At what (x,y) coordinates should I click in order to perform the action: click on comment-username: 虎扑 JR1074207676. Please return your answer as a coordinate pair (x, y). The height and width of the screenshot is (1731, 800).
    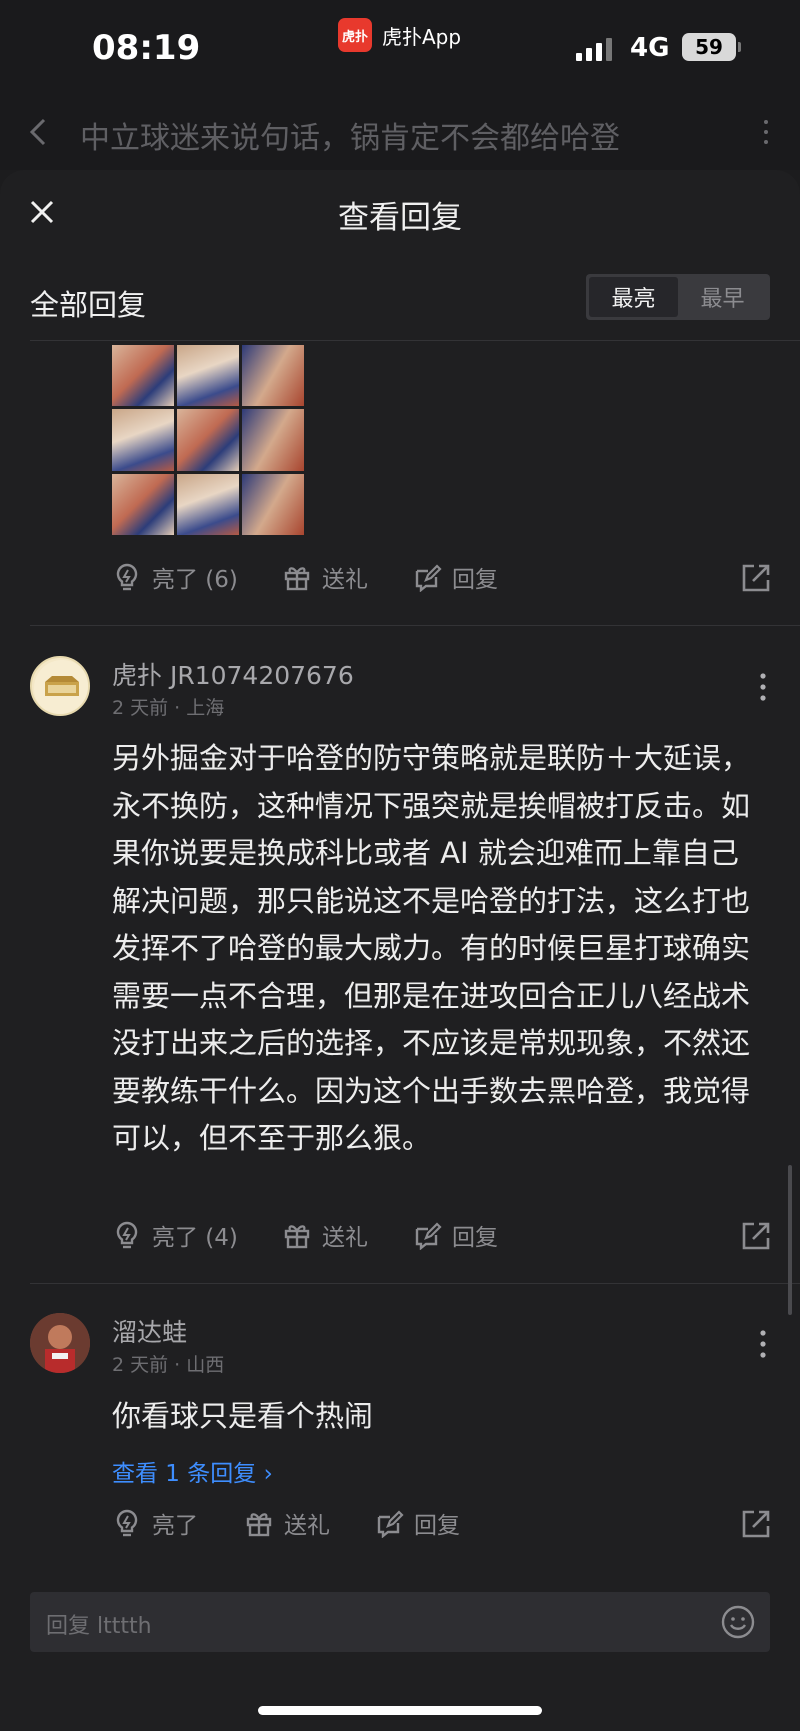
    Looking at the image, I should click on (233, 674).